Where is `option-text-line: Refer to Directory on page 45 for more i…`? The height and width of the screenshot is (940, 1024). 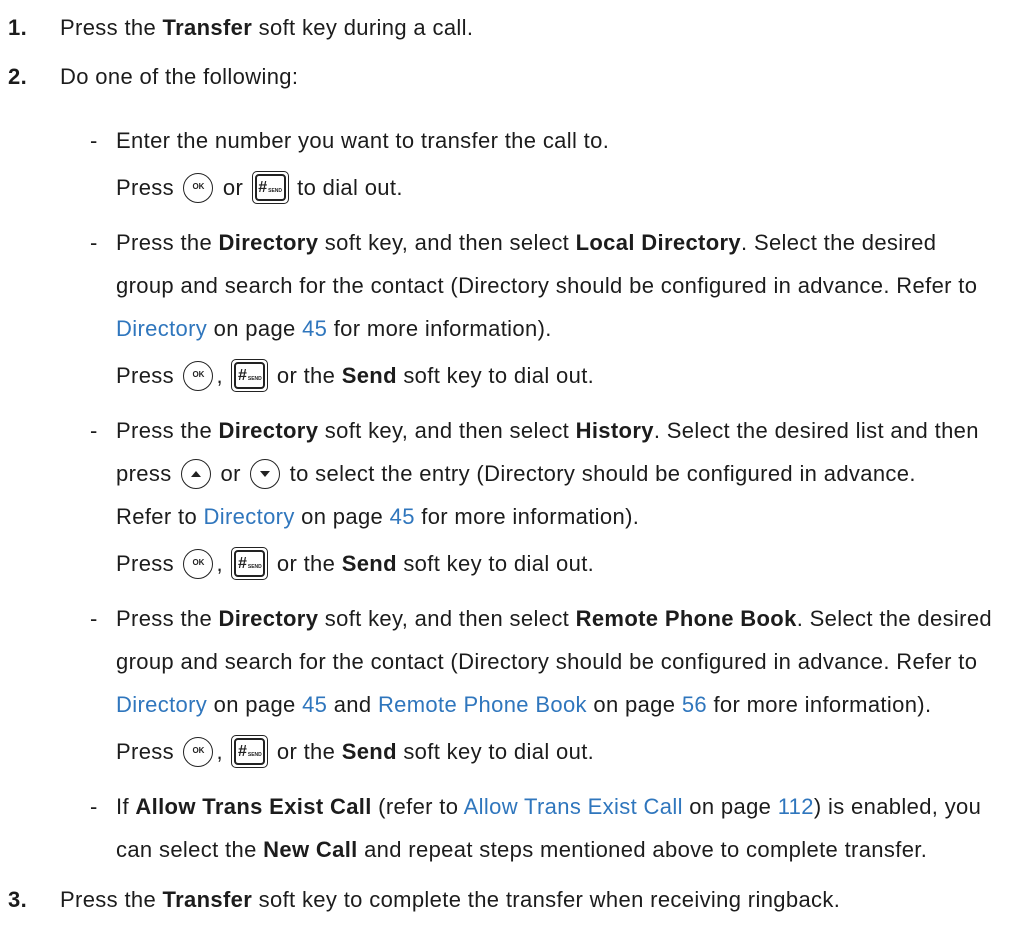
option-text-line: Refer to Directory on page 45 for more i… is located at coordinates (570, 516).